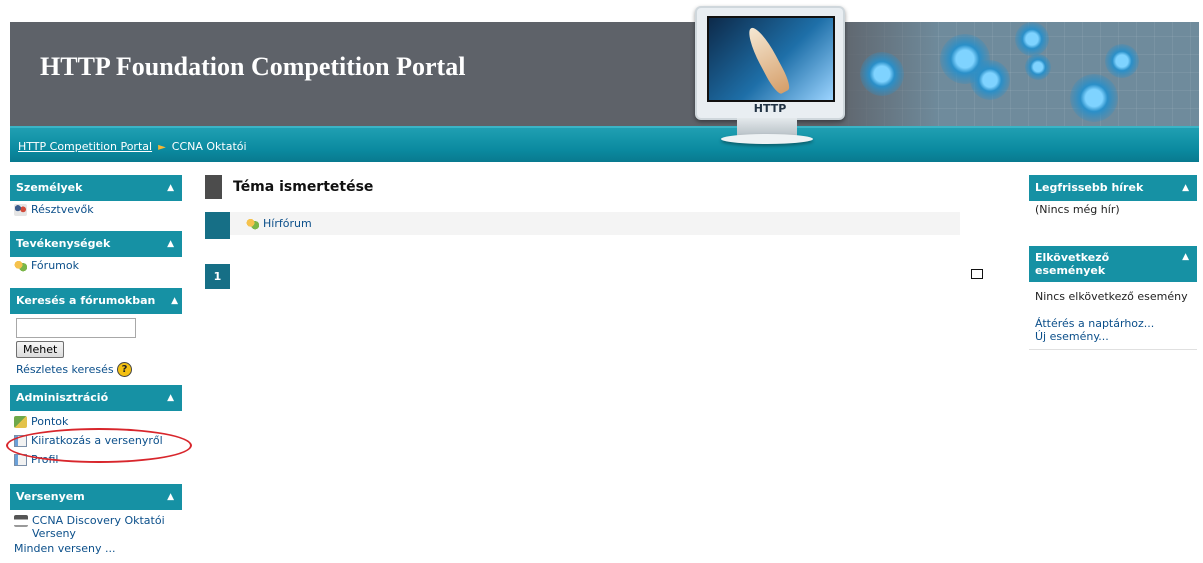  Describe the element at coordinates (40, 349) in the screenshot. I see `search-go-button: Mehet` at that location.